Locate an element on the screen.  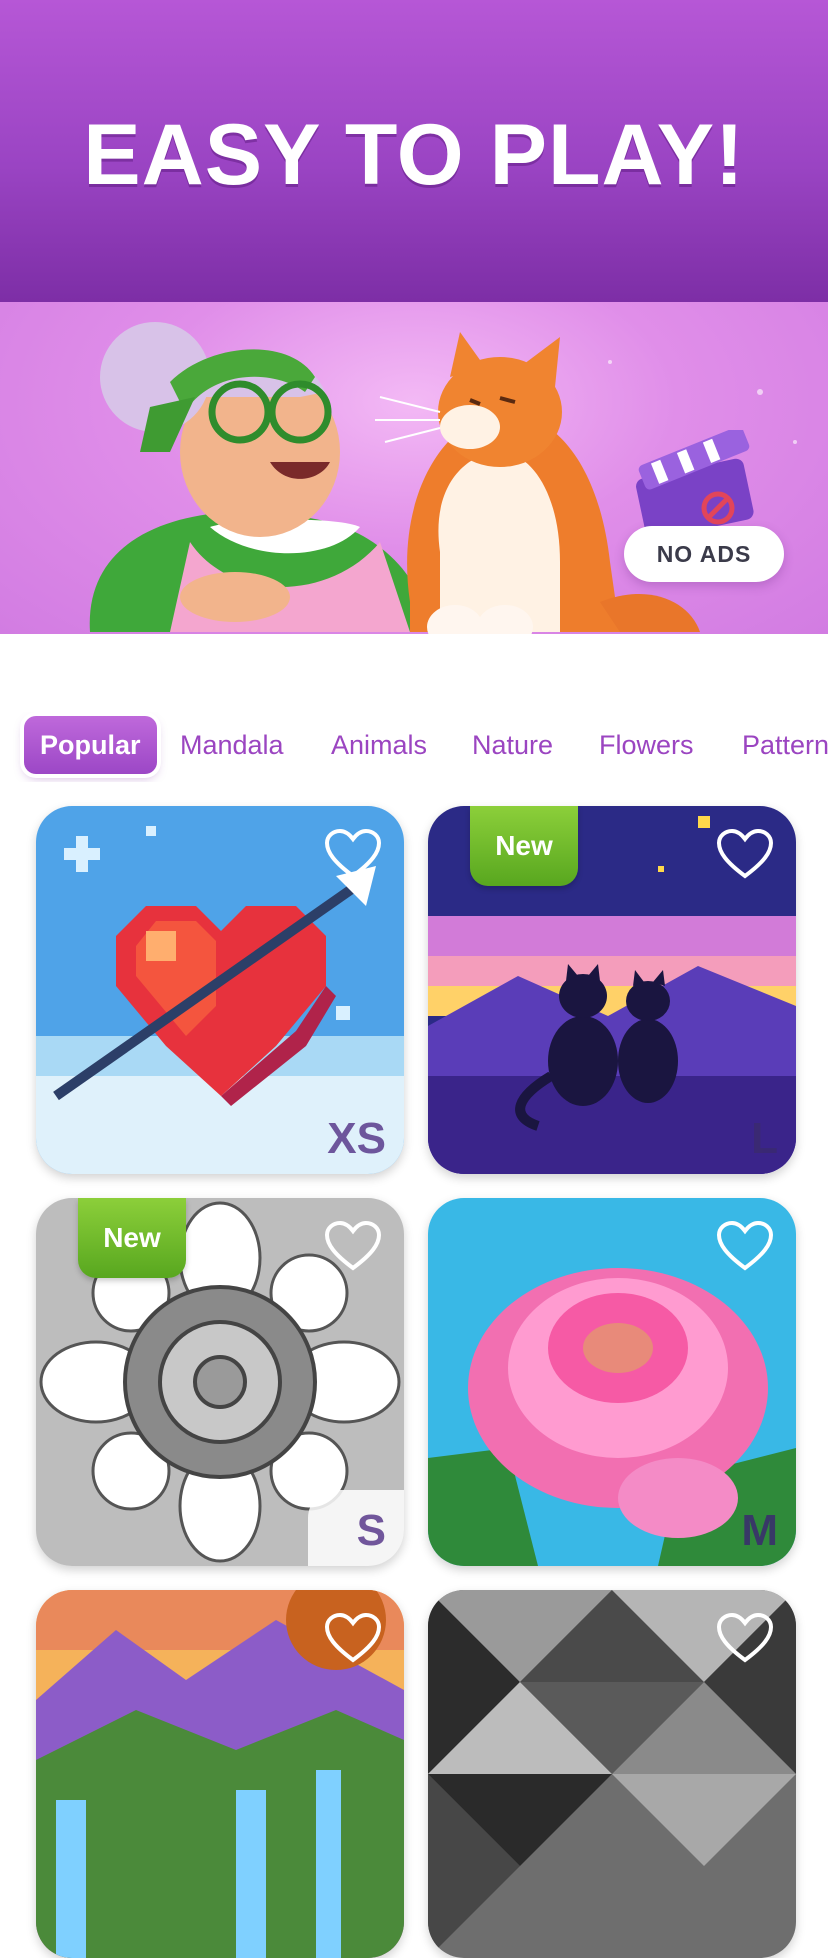
headline: EASY TO PLAY! is located at coordinates (414, 154).